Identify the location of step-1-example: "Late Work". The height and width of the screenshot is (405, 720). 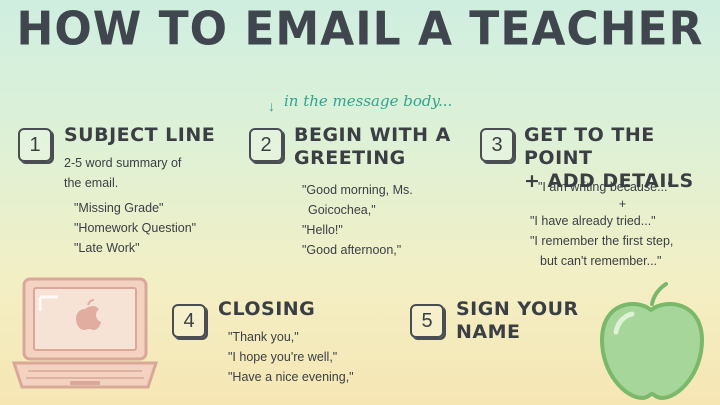
(107, 248).